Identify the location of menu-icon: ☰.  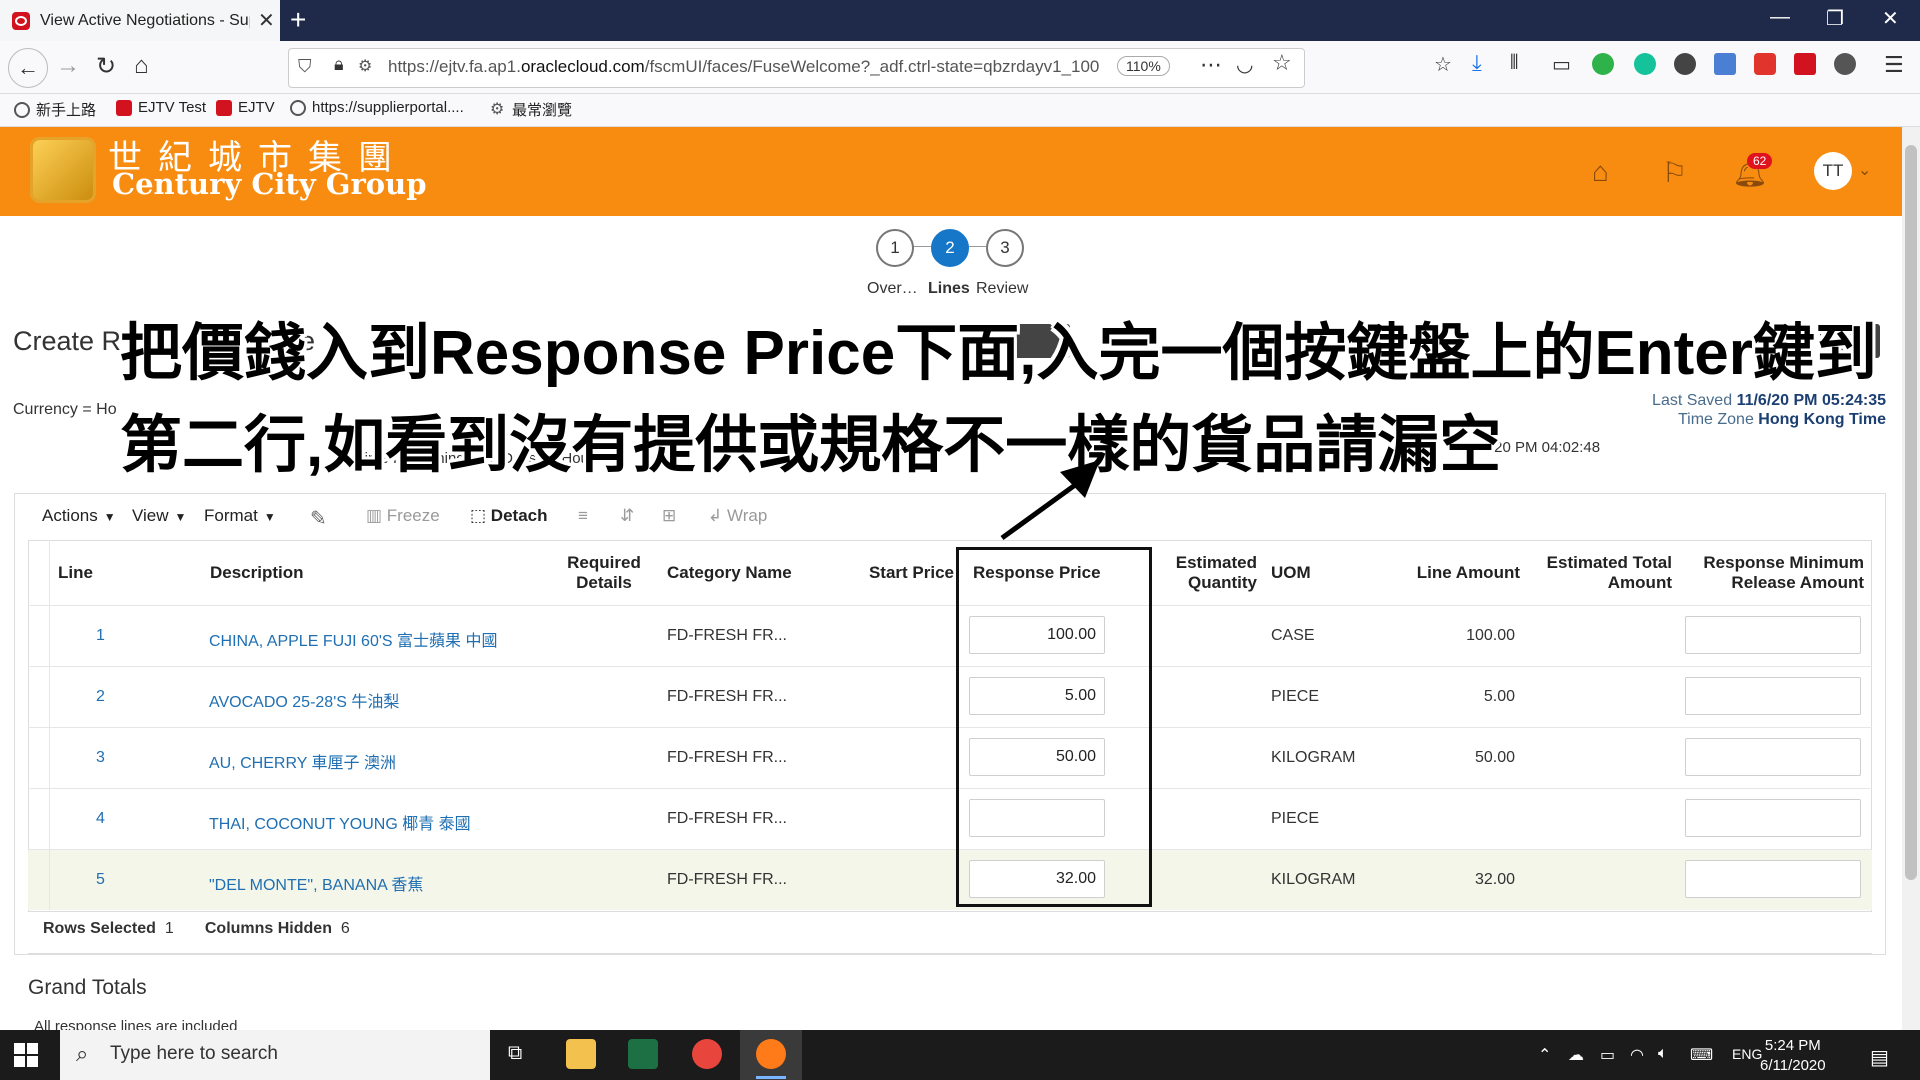
(1894, 65).